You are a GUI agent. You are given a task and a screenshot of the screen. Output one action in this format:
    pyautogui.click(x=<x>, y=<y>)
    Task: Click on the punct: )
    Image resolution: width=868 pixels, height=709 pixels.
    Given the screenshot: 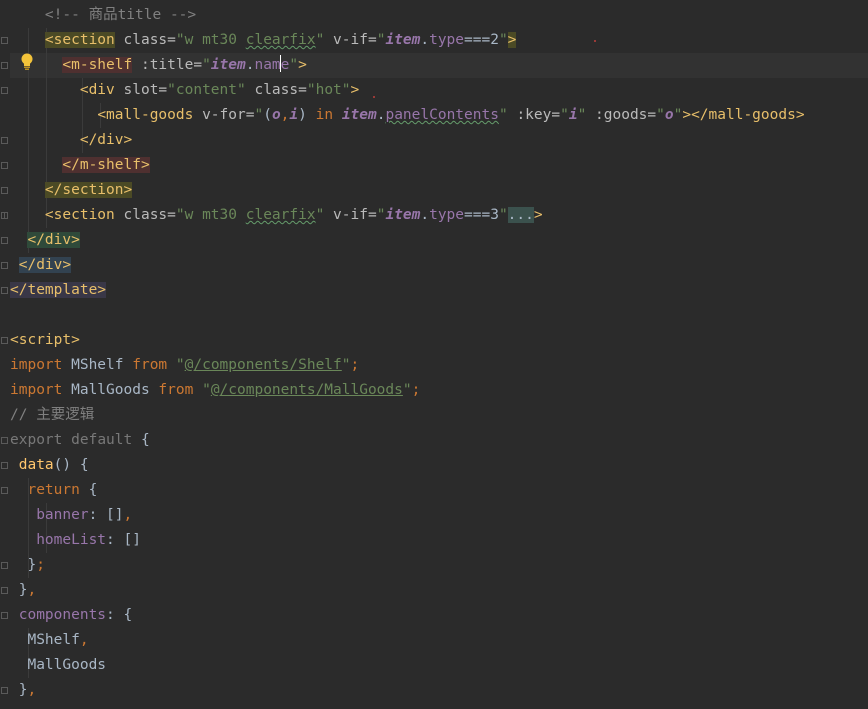 What is the action you would take?
    pyautogui.click(x=302, y=115)
    